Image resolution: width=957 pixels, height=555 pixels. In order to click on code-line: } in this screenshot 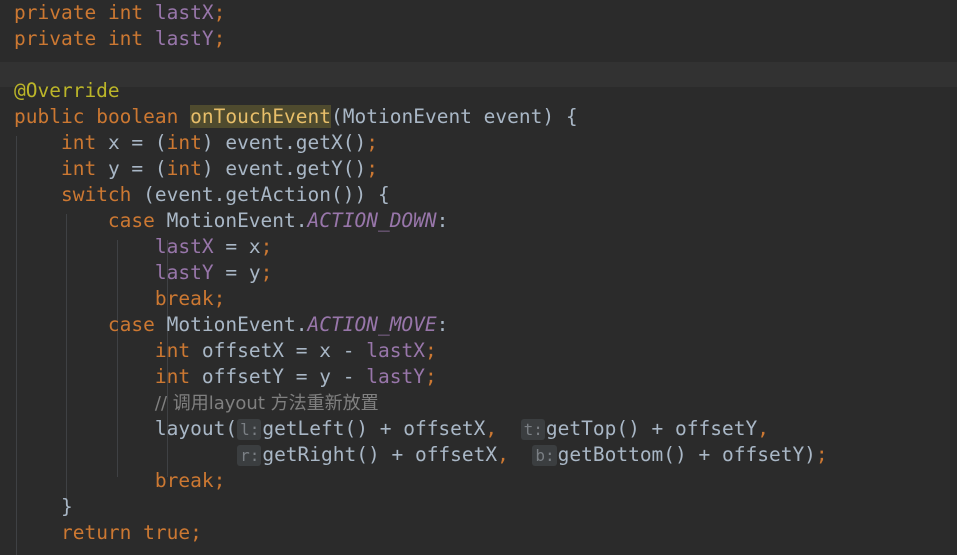, I will do `click(478, 507)`.